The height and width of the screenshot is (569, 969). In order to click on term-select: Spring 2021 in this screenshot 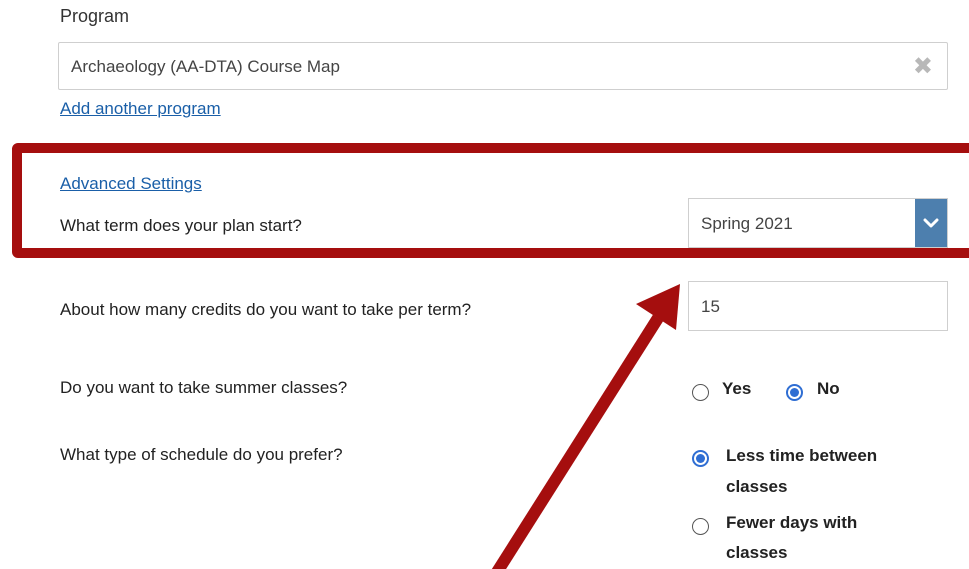, I will do `click(818, 223)`.